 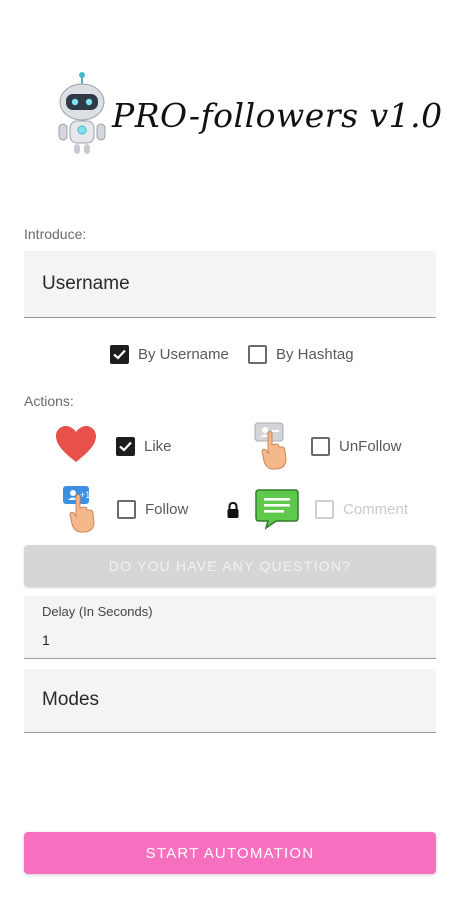 I want to click on username-input: Username, so click(x=230, y=284).